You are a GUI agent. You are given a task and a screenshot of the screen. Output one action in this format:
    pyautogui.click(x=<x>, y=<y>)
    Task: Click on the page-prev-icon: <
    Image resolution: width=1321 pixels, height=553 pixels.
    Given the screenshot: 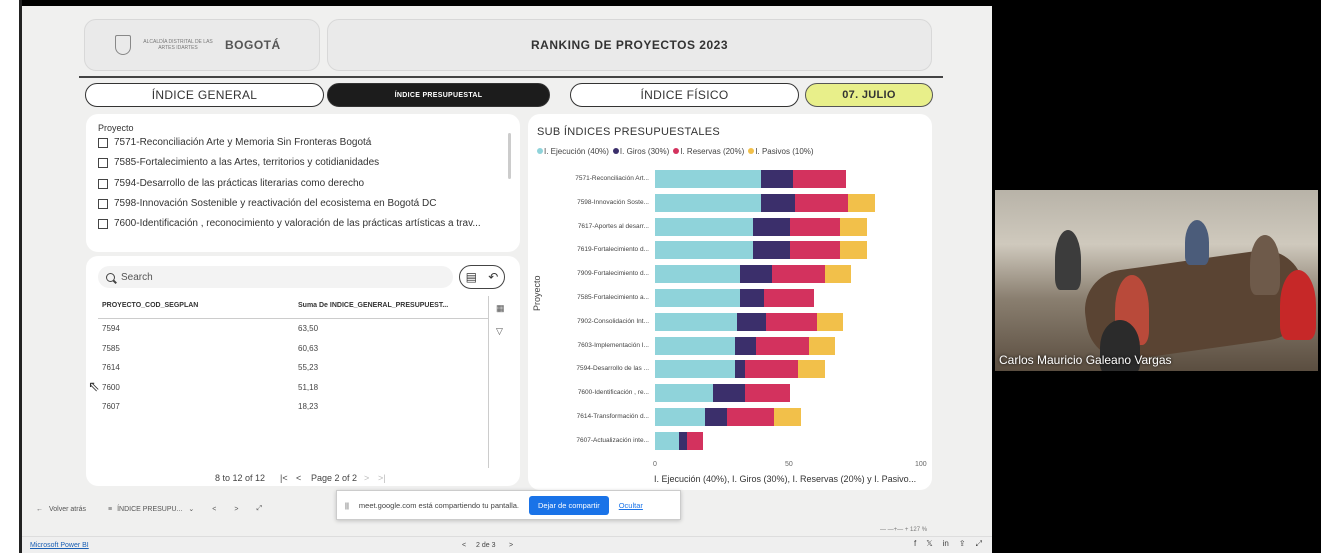 What is the action you would take?
    pyautogui.click(x=464, y=545)
    